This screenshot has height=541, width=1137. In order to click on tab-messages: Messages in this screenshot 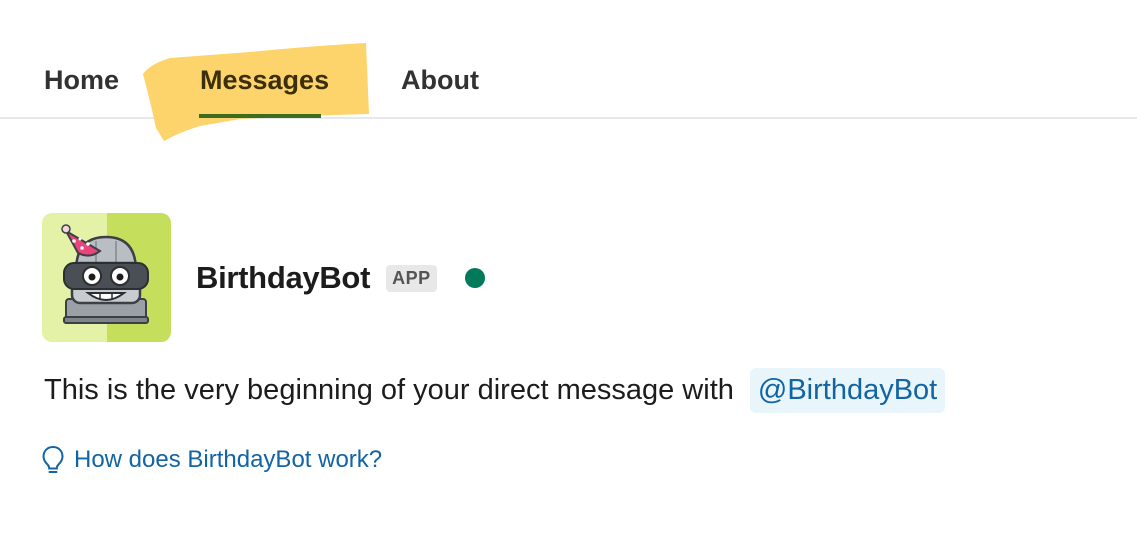, I will do `click(264, 80)`.